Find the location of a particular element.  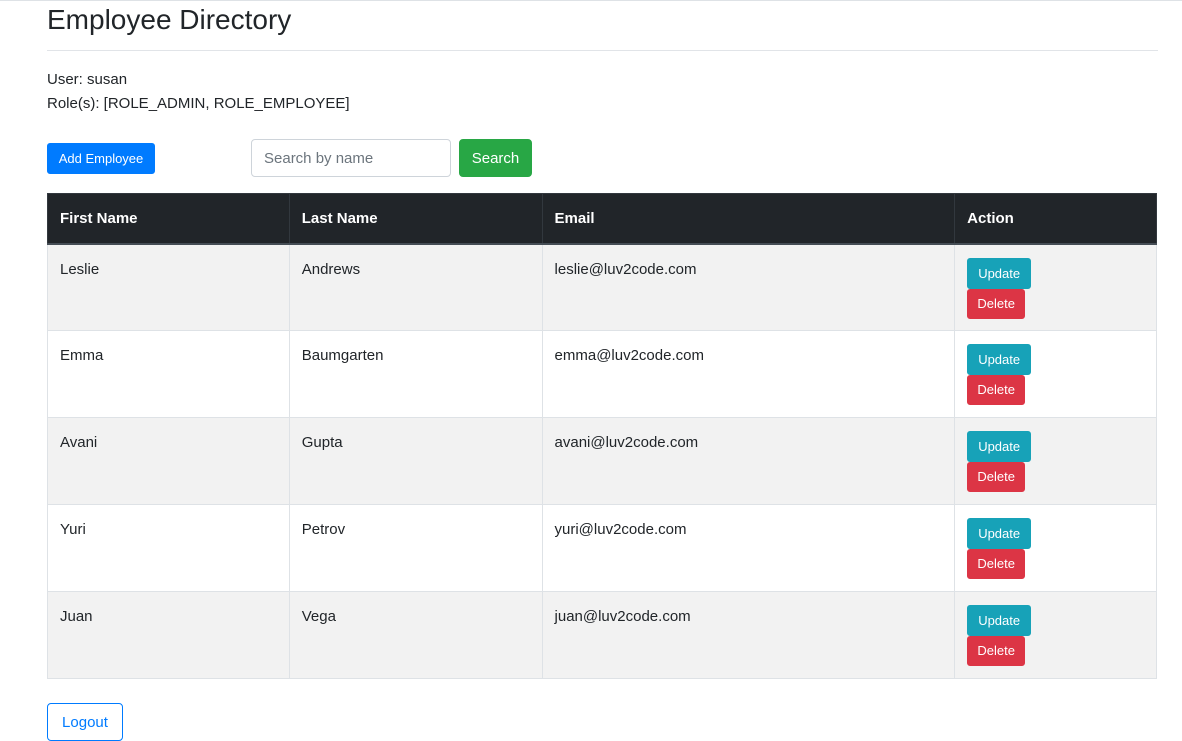

cell-email: leslie@luv2code.com is located at coordinates (748, 287).